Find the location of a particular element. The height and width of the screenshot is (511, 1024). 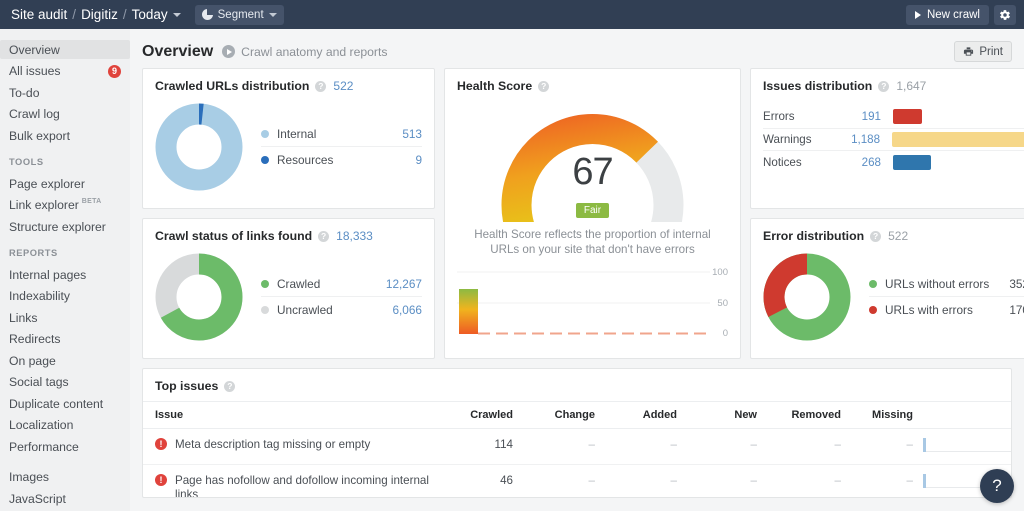

row-bar-warnings is located at coordinates (958, 139).